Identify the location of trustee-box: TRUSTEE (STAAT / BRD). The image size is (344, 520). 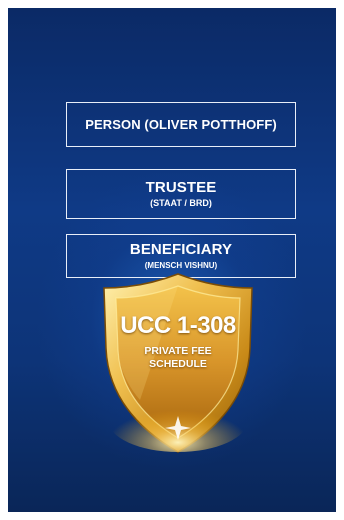
(181, 194).